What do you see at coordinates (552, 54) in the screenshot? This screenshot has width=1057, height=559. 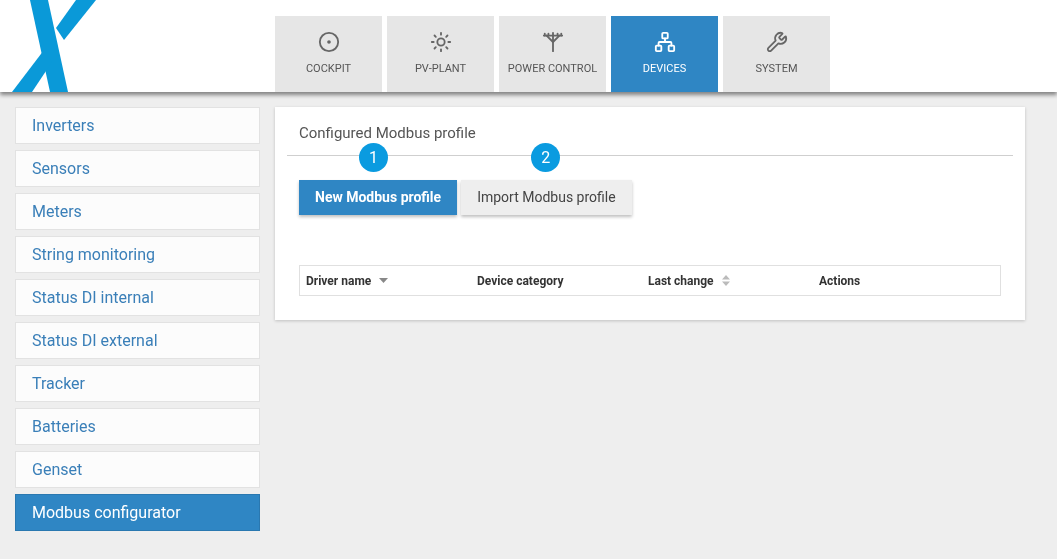 I see `nav-tab: POWER CONTROL` at bounding box center [552, 54].